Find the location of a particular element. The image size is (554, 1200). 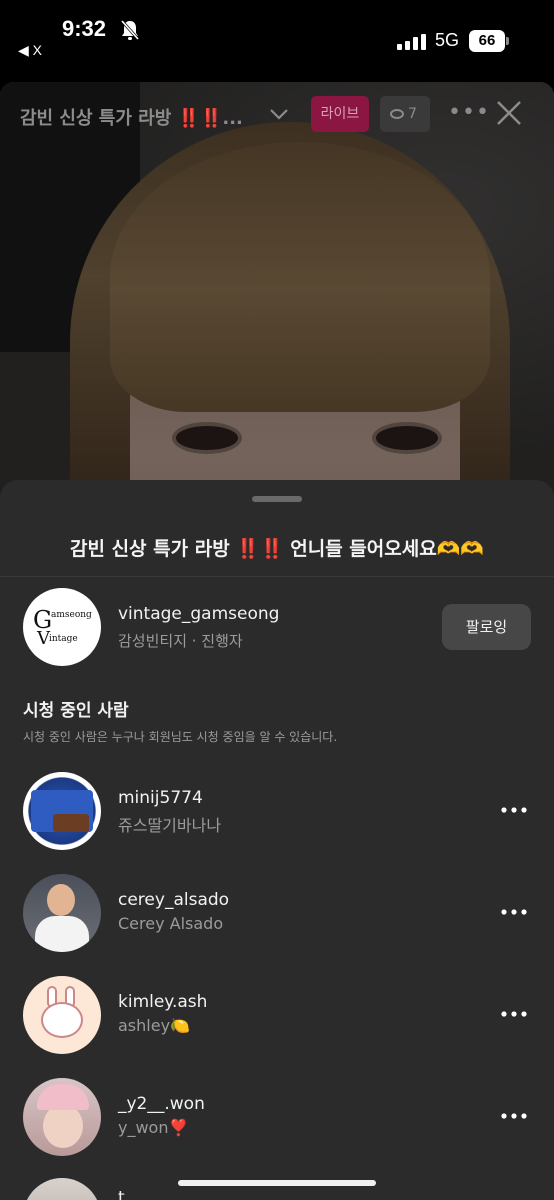

bell-off-icon is located at coordinates (130, 30).